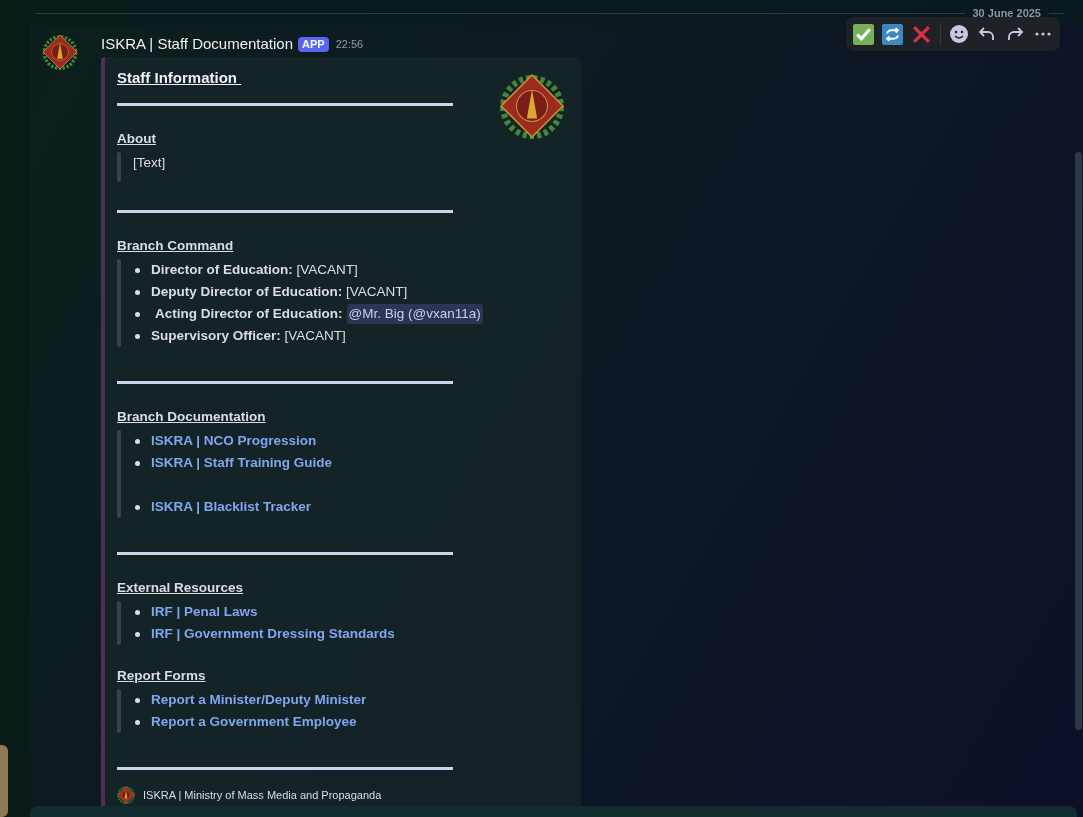 The width and height of the screenshot is (1083, 817). I want to click on app-badge: APP, so click(313, 44).